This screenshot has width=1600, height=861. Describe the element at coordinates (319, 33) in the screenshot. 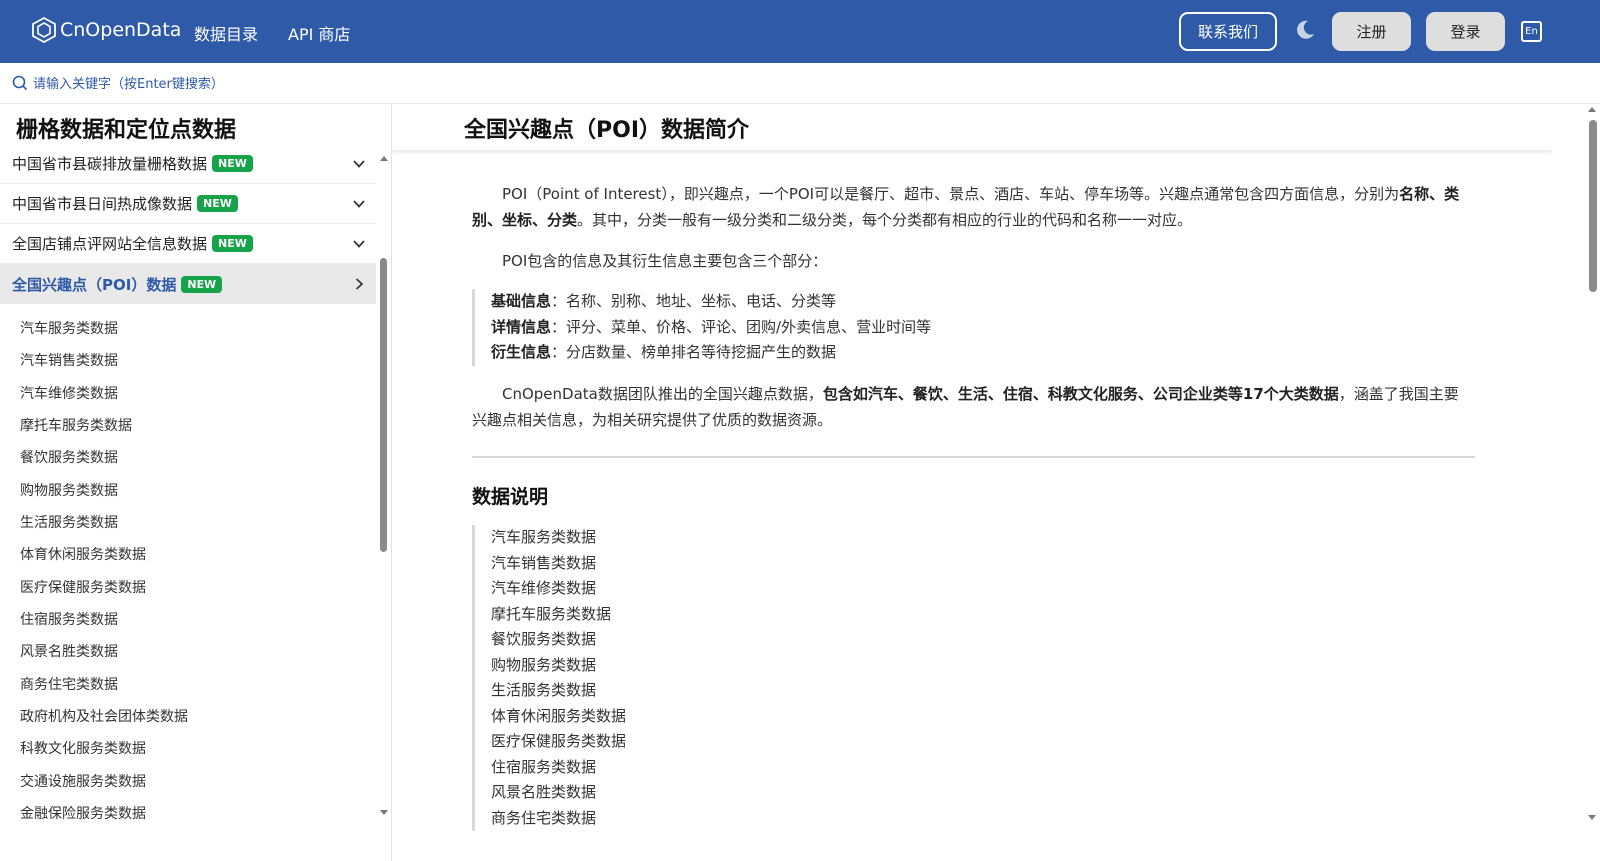

I see `nav-link-api-store: API 商店` at that location.